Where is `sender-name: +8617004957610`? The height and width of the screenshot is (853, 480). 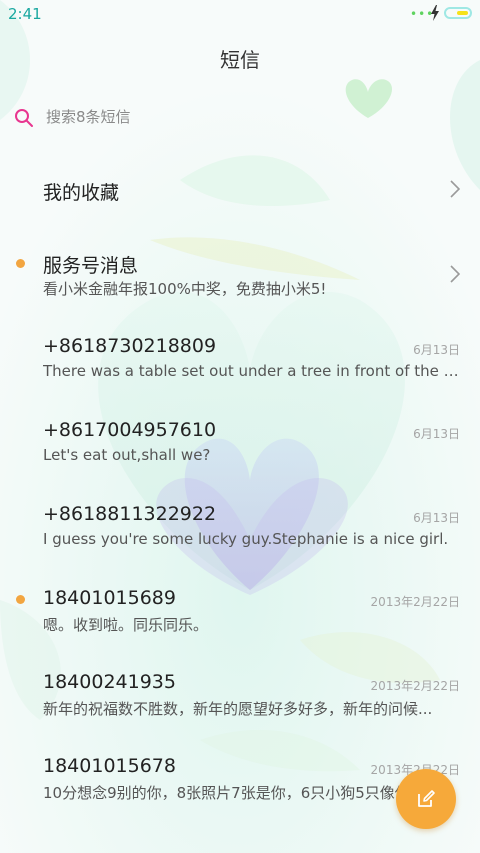
sender-name: +8617004957610 is located at coordinates (130, 430).